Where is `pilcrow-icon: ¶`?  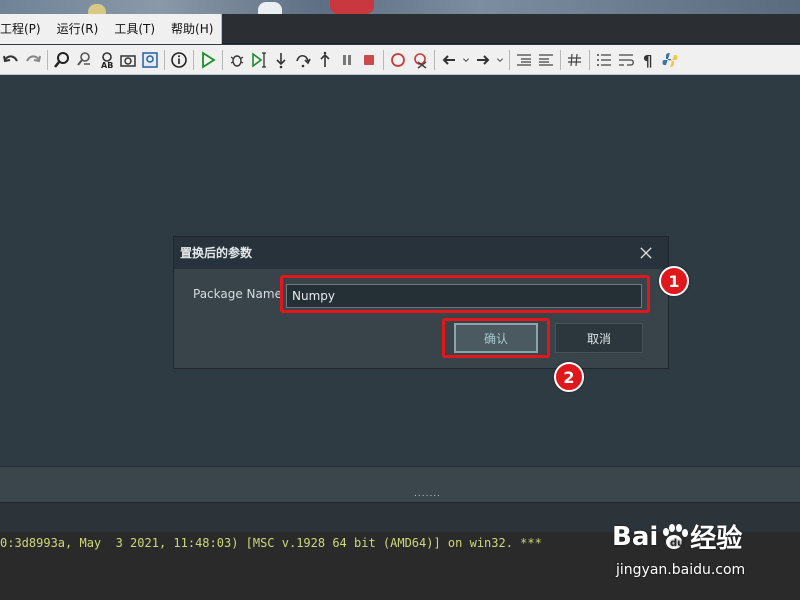 pilcrow-icon: ¶ is located at coordinates (648, 60).